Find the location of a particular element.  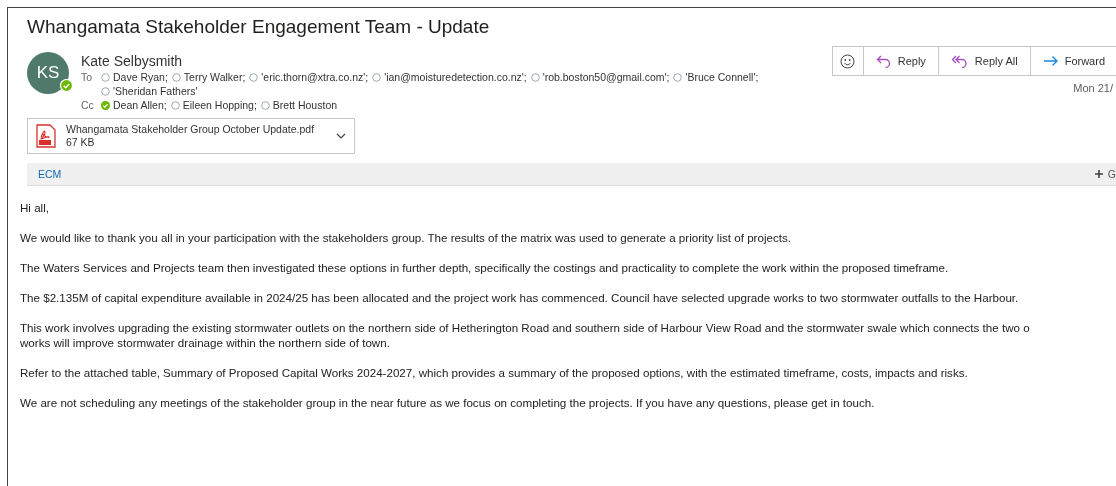

attachment-card: Whangamata Stakeholder Group October Update.pdf 67 KB is located at coordinates (191, 136).